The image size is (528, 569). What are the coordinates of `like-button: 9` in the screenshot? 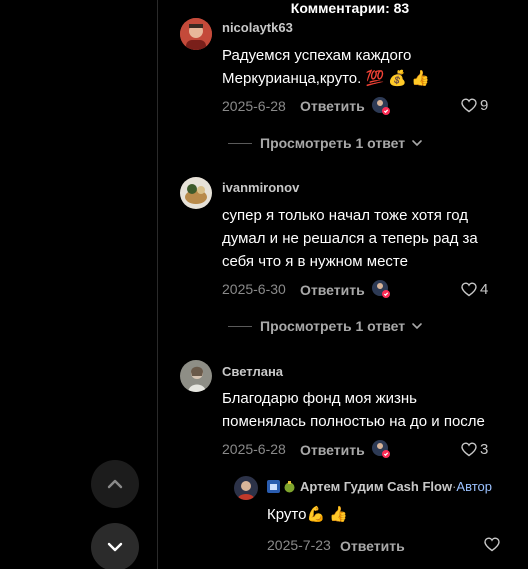 It's located at (474, 105).